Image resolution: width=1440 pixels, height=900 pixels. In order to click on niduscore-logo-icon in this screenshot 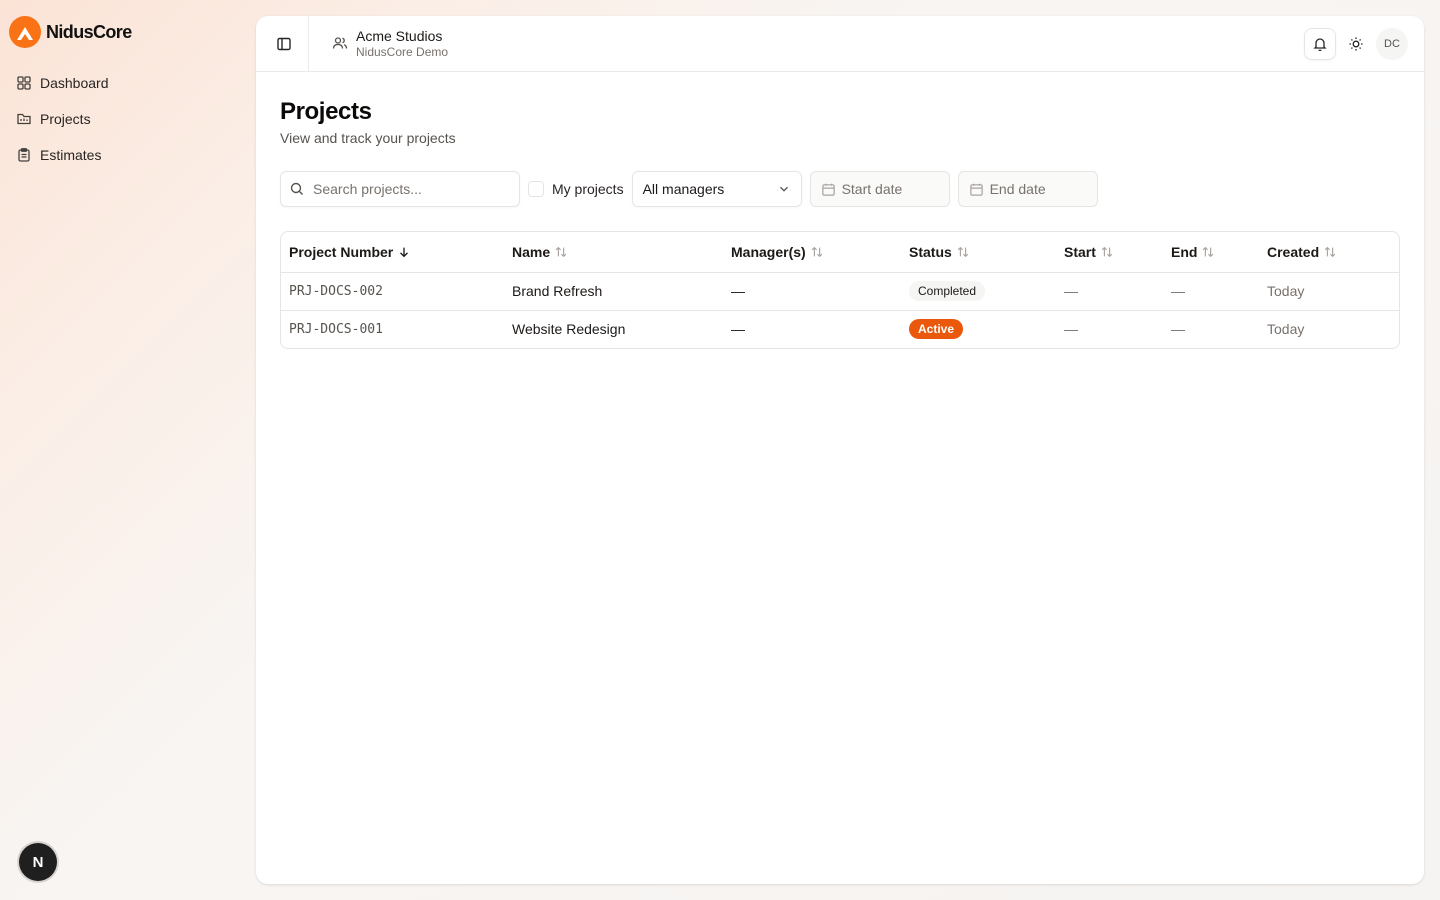, I will do `click(25, 32)`.